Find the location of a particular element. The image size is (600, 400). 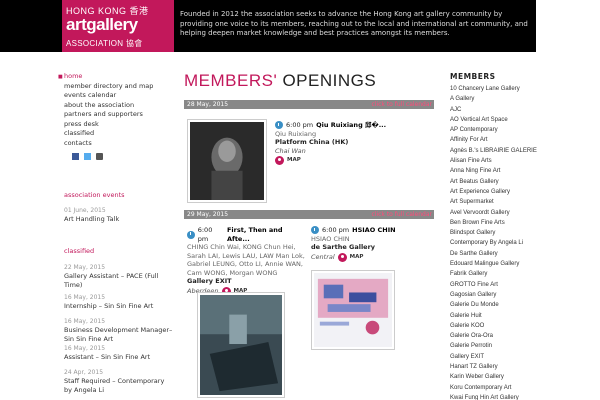

member-link: Art Supermarket is located at coordinates (510, 202).